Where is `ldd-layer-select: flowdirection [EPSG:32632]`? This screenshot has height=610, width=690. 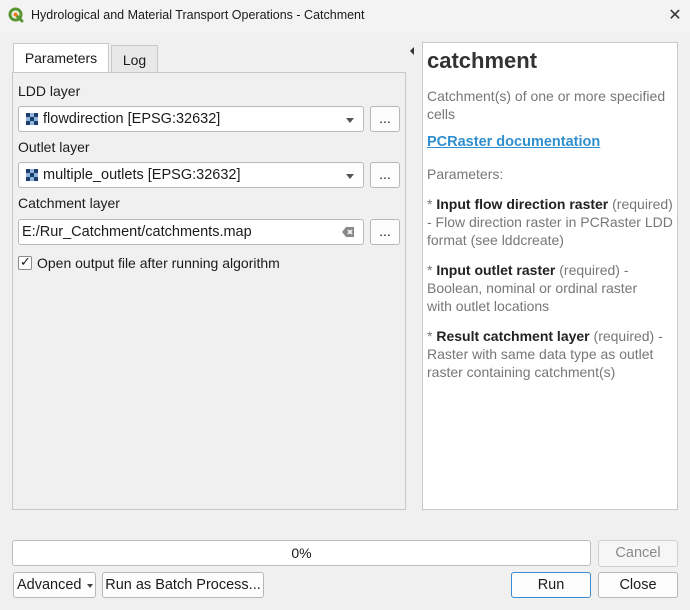
ldd-layer-select: flowdirection [EPSG:32632] is located at coordinates (191, 119).